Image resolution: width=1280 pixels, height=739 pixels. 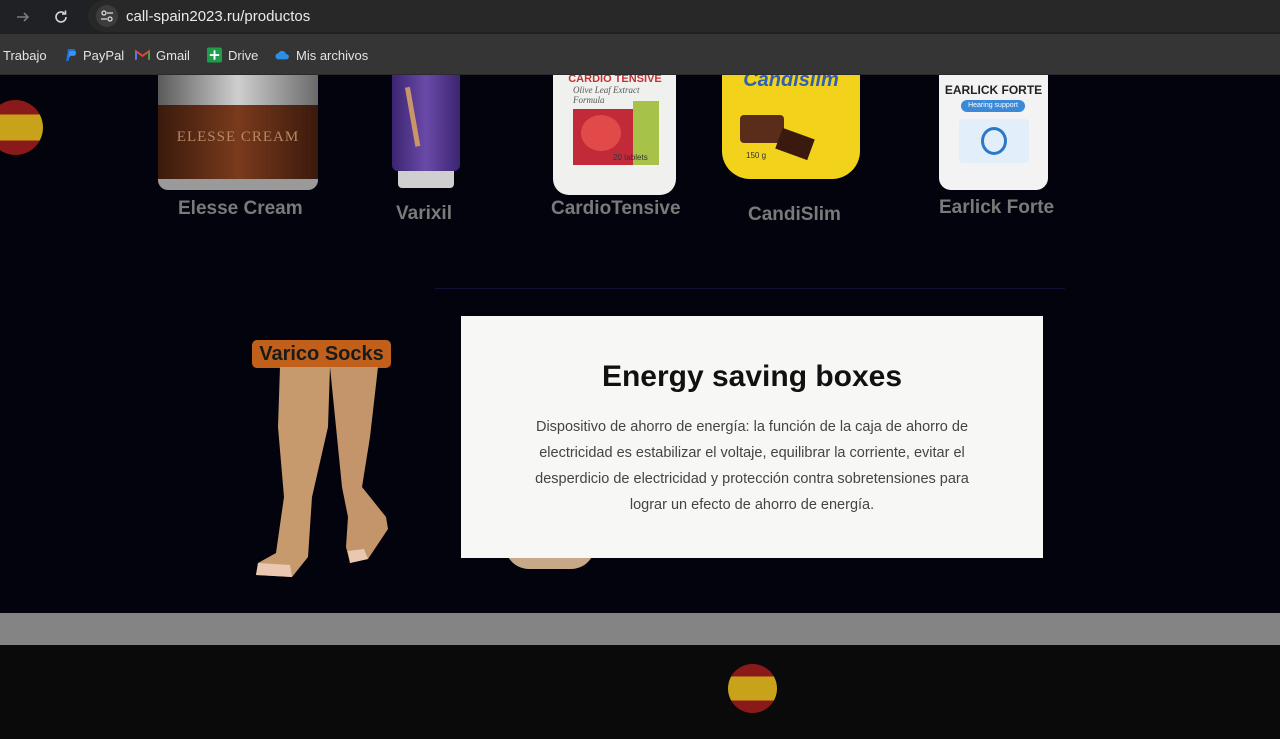 What do you see at coordinates (424, 214) in the screenshot?
I see `product-name-varixil: Varixil` at bounding box center [424, 214].